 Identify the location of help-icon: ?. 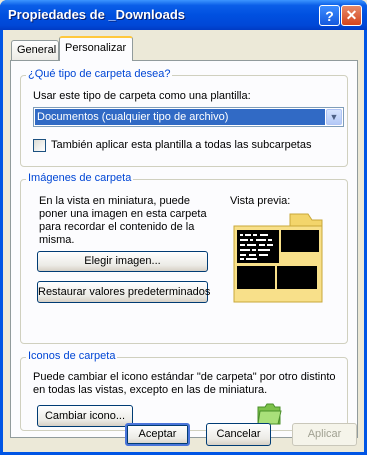
(329, 15).